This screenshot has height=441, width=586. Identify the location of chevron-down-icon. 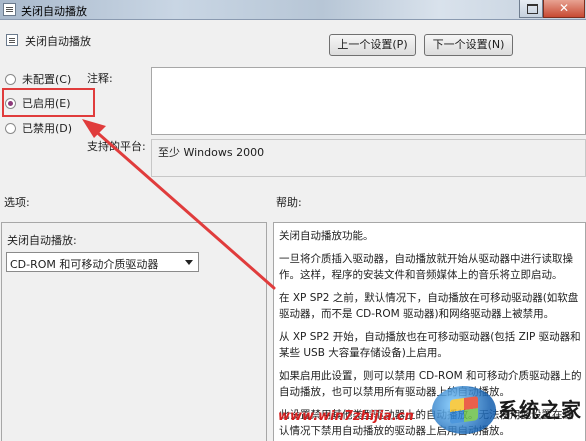
(189, 262).